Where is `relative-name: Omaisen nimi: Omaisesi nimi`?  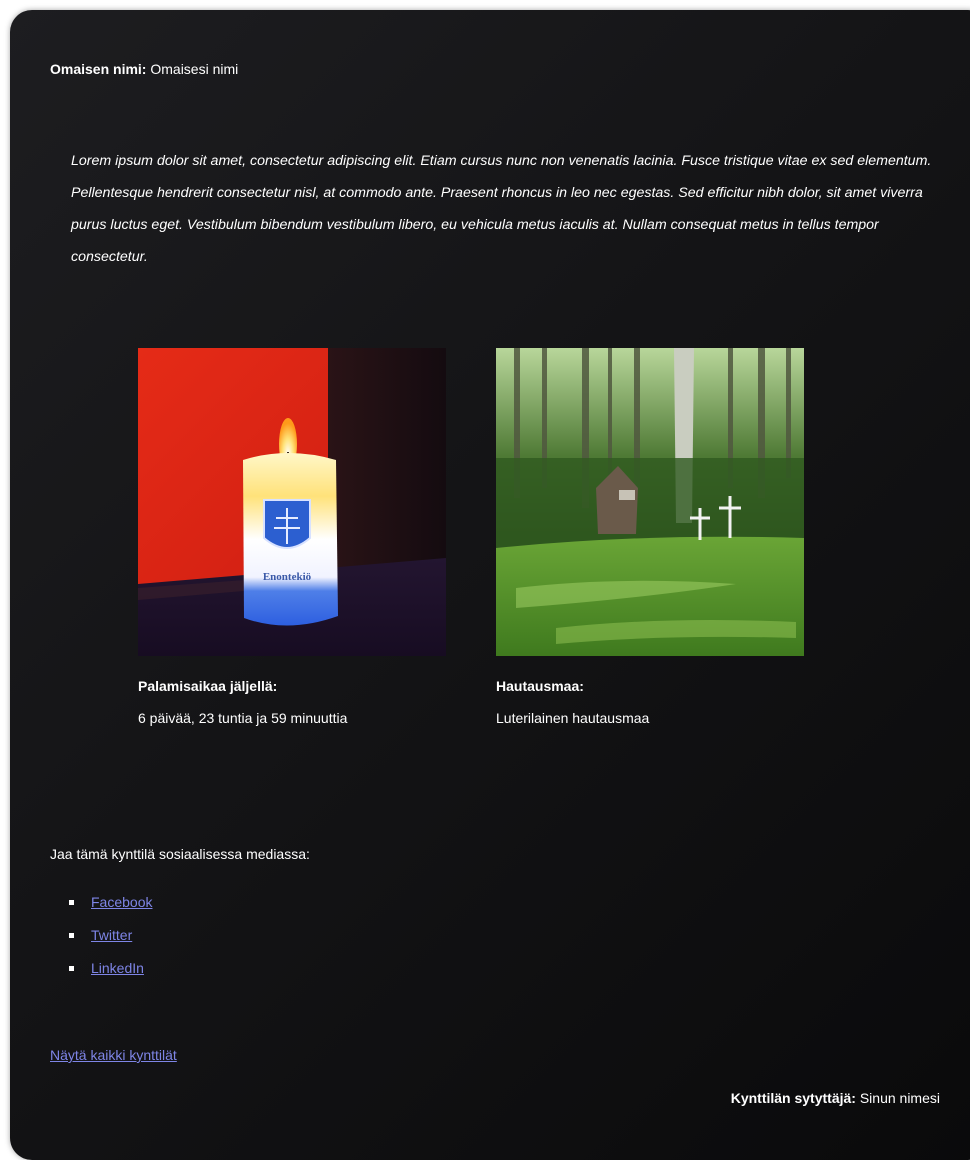
relative-name: Omaisen nimi: Omaisesi nimi is located at coordinates (144, 69).